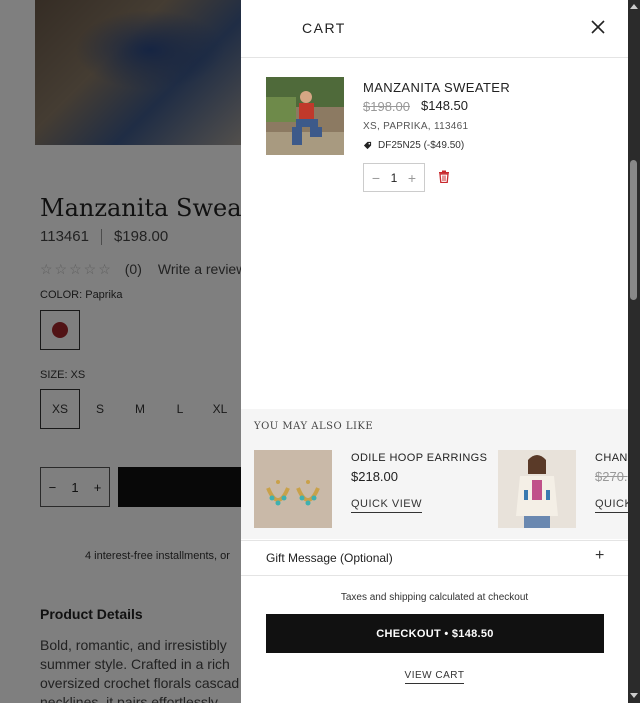 The width and height of the screenshot is (640, 703). I want to click on cart-title: CART, so click(324, 28).